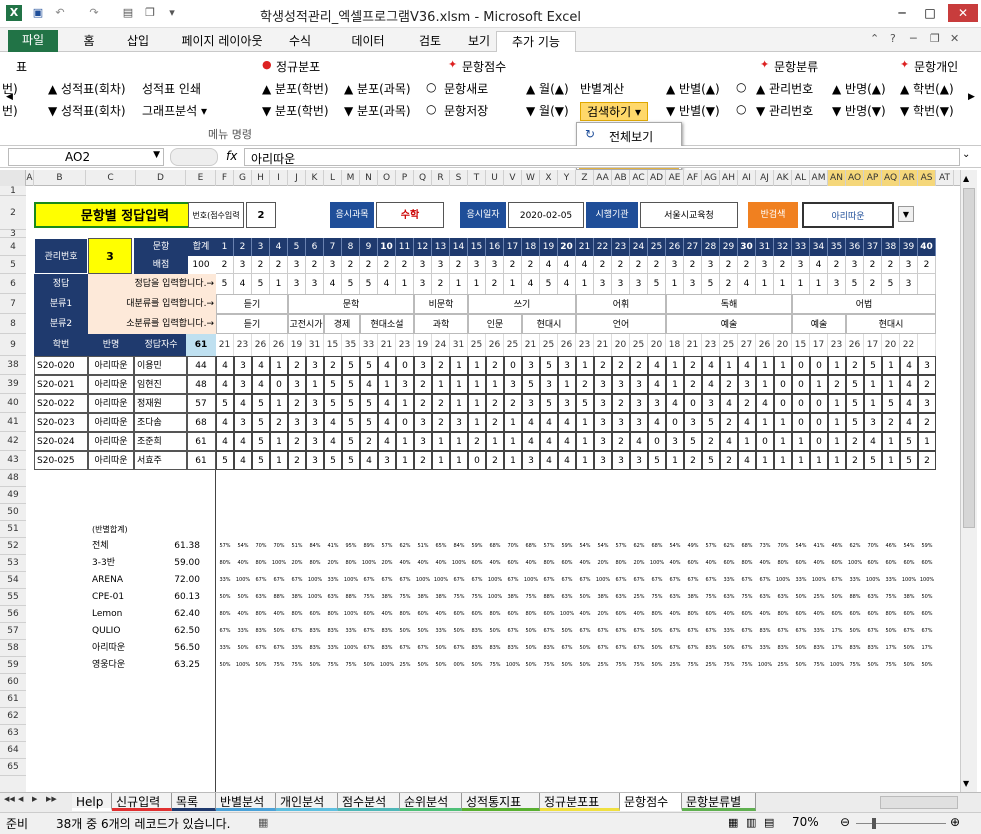  Describe the element at coordinates (13, 247) in the screenshot. I see `row-header-4: 4` at that location.